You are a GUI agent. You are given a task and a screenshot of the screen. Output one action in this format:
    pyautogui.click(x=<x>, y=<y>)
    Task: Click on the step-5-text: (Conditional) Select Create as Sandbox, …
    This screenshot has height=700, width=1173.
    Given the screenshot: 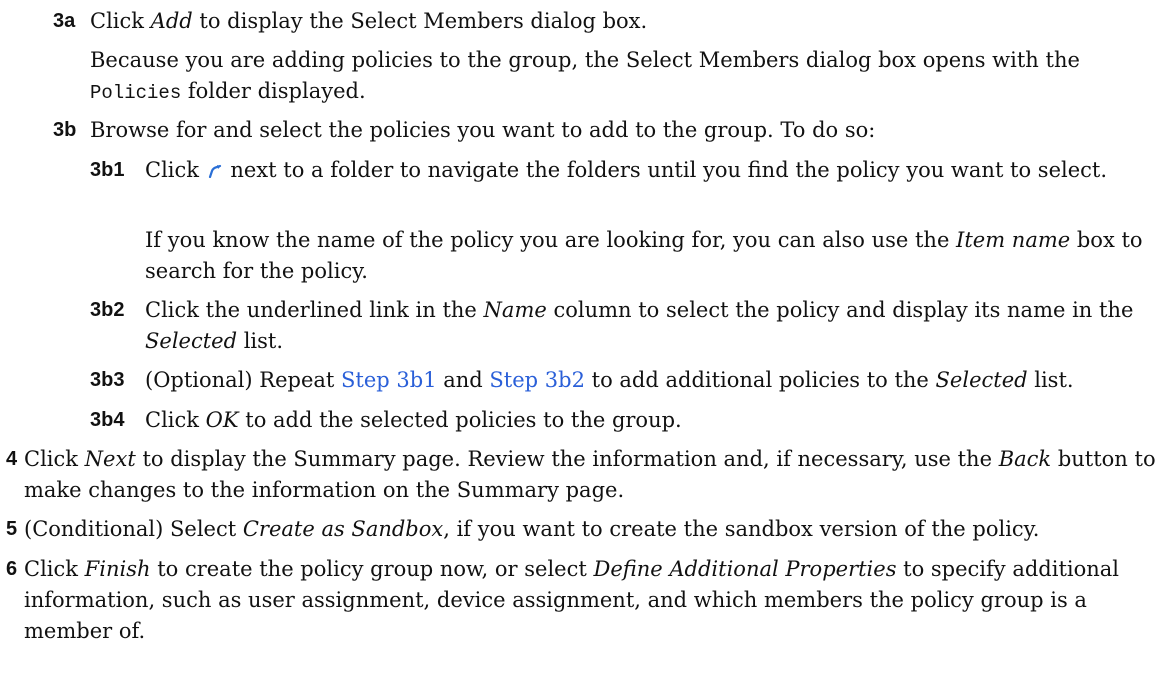 What is the action you would take?
    pyautogui.click(x=532, y=529)
    